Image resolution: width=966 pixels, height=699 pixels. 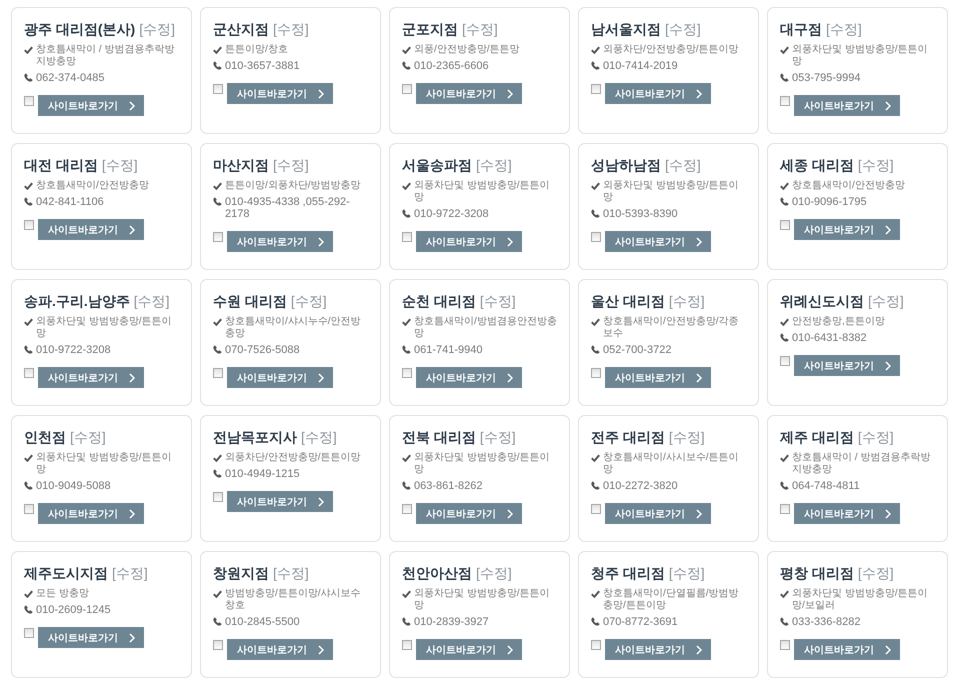 What do you see at coordinates (439, 437) in the screenshot?
I see `branch-name: 전북 대리점` at bounding box center [439, 437].